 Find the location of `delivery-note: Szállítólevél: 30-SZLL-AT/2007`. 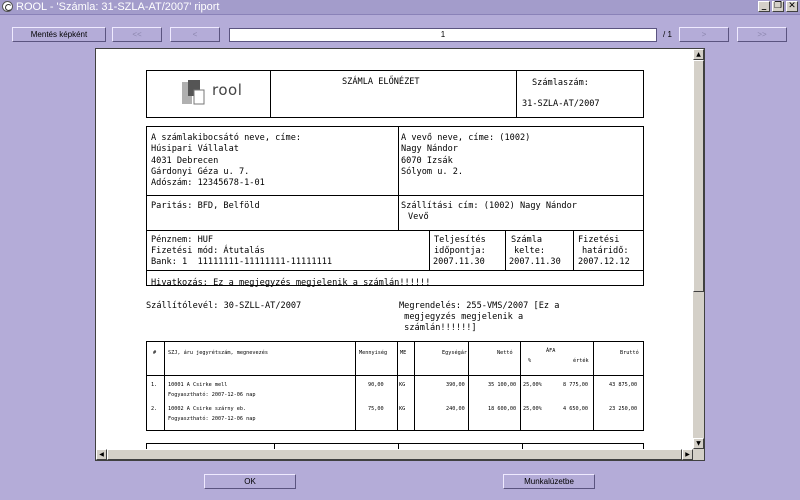

delivery-note: Szállítólevél: 30-SZLL-AT/2007 is located at coordinates (224, 306).